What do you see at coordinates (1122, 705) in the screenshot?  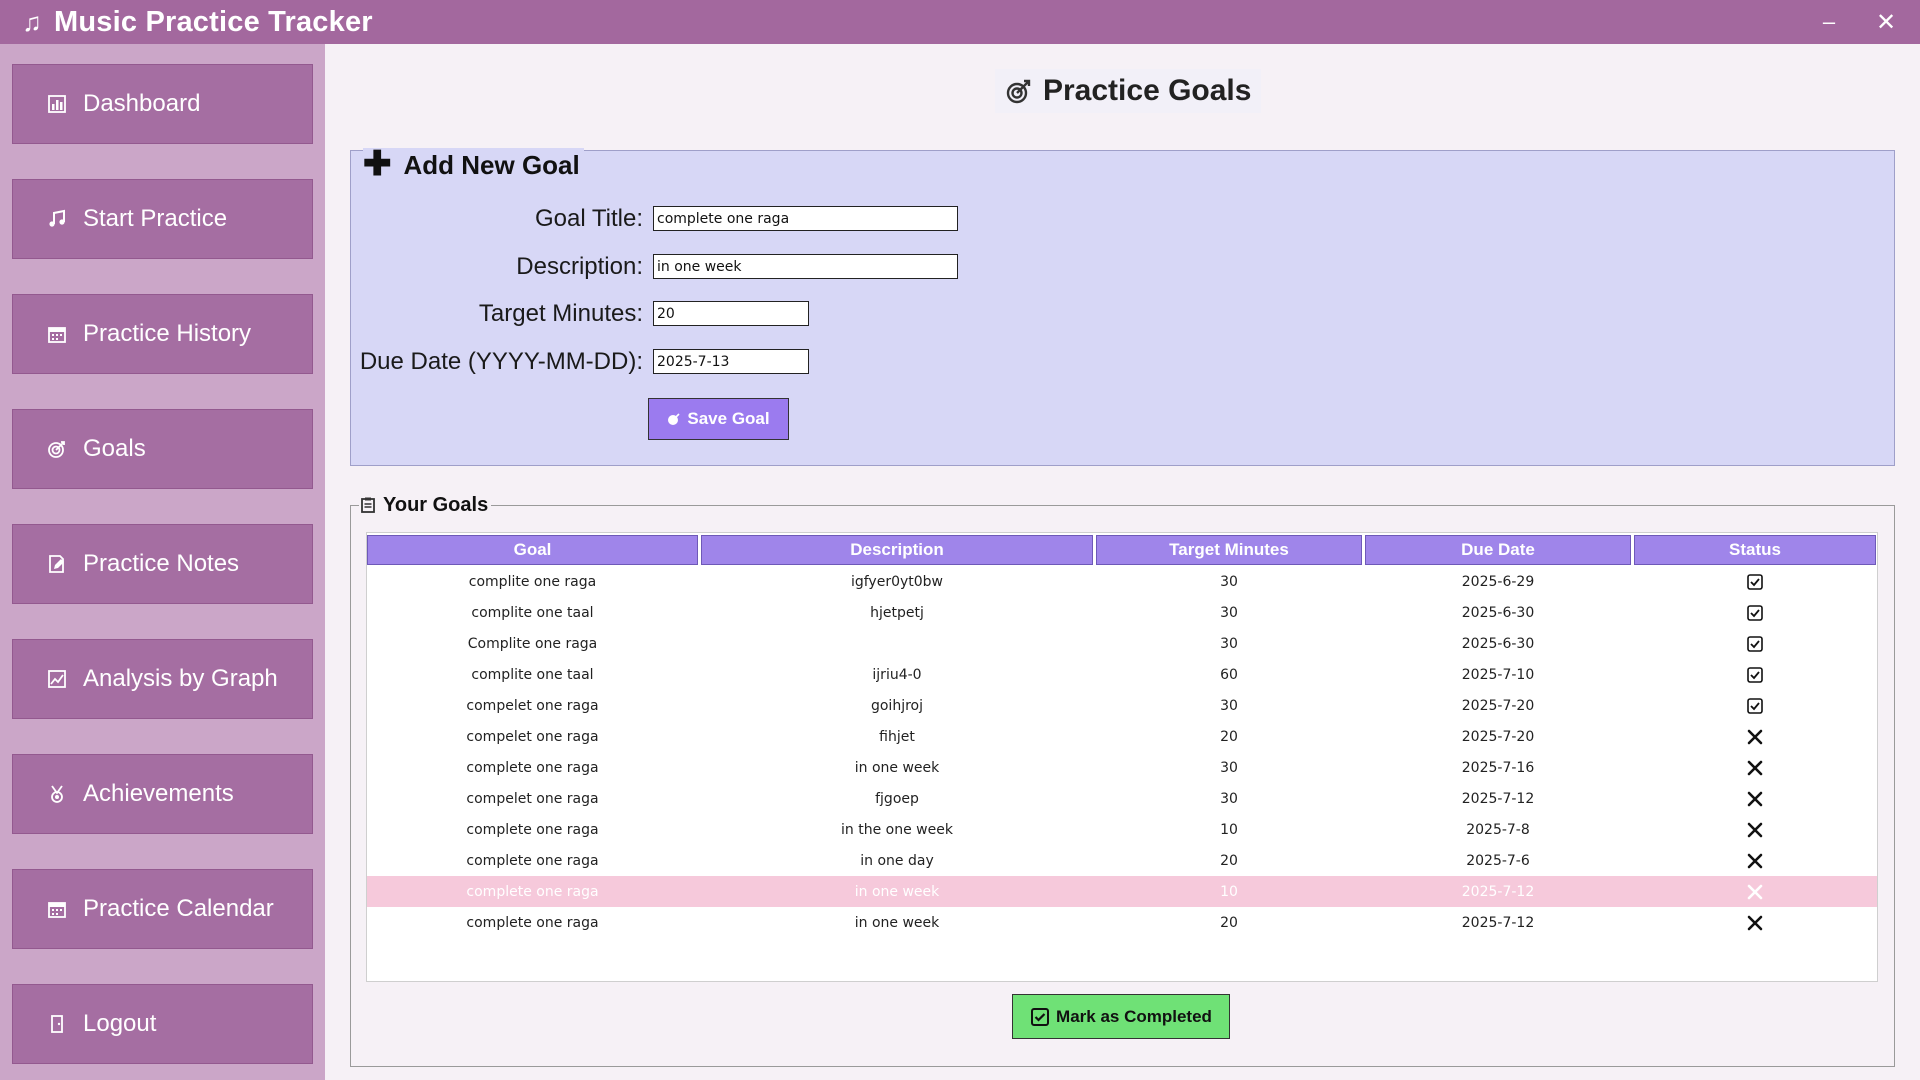 I see `table-row: compelet one raga goihjroj 30 2025-7-20` at bounding box center [1122, 705].